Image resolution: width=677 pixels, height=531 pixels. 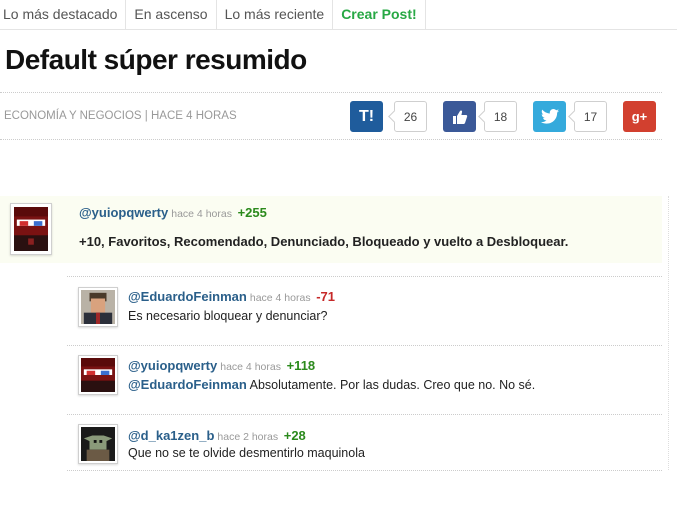 What do you see at coordinates (294, 435) in the screenshot?
I see `reply-score: +28` at bounding box center [294, 435].